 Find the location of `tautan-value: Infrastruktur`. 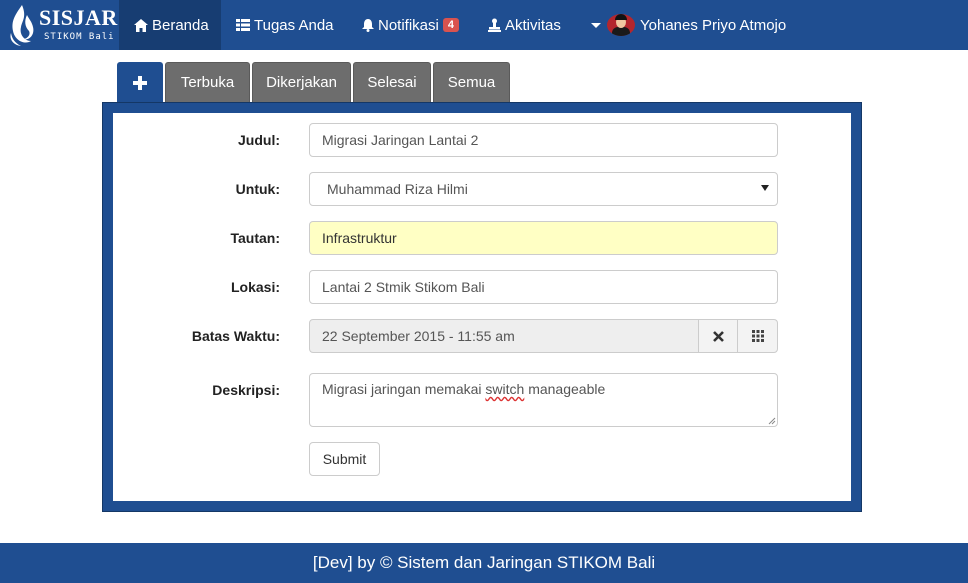

tautan-value: Infrastruktur is located at coordinates (359, 238).